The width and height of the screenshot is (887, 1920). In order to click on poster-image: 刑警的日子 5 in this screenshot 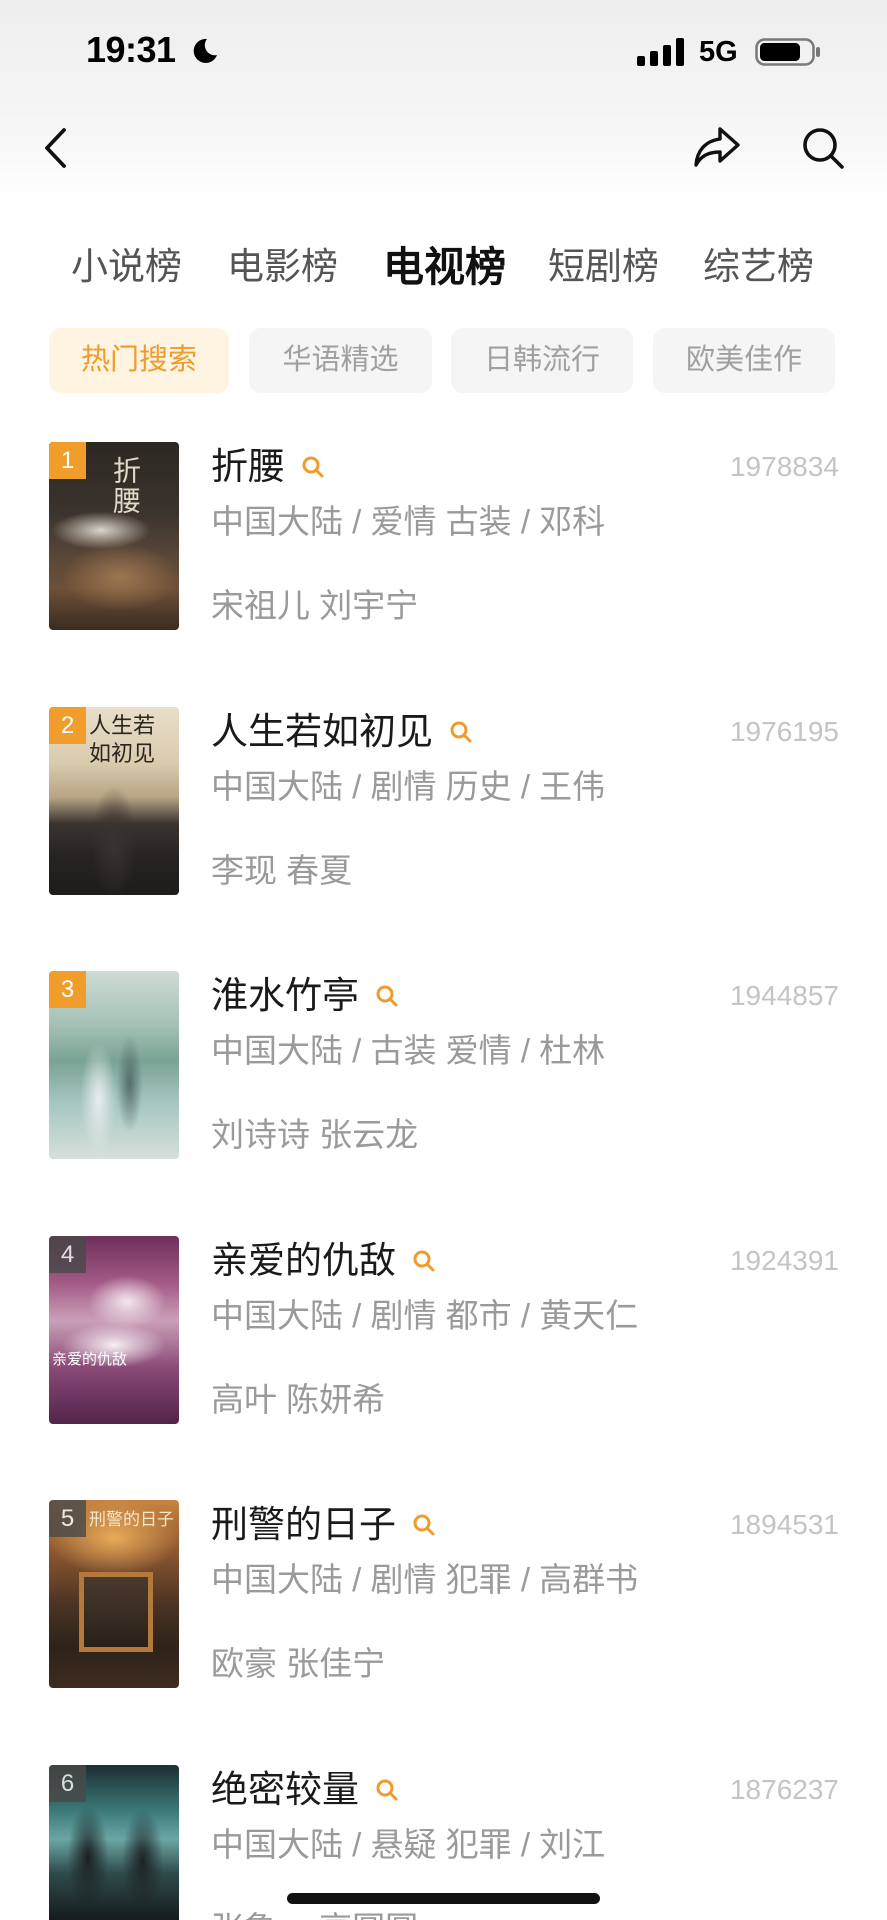, I will do `click(114, 1594)`.